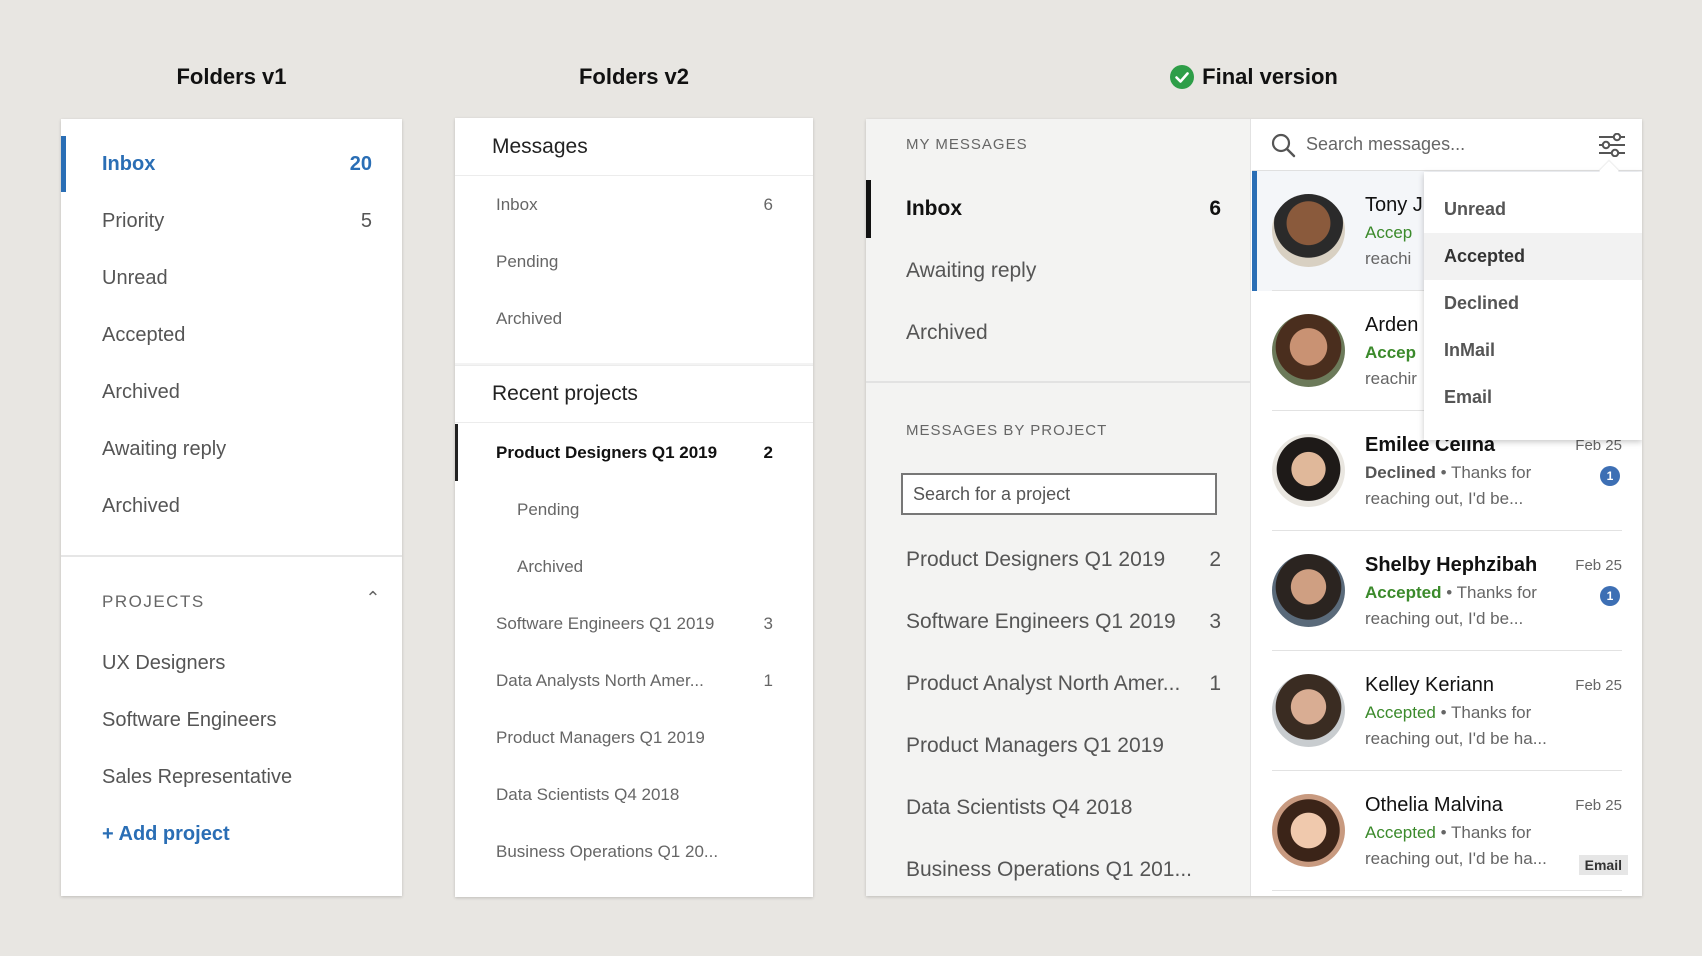 This screenshot has width=1702, height=956. What do you see at coordinates (634, 318) in the screenshot?
I see `v2-folder-archived: Archived` at bounding box center [634, 318].